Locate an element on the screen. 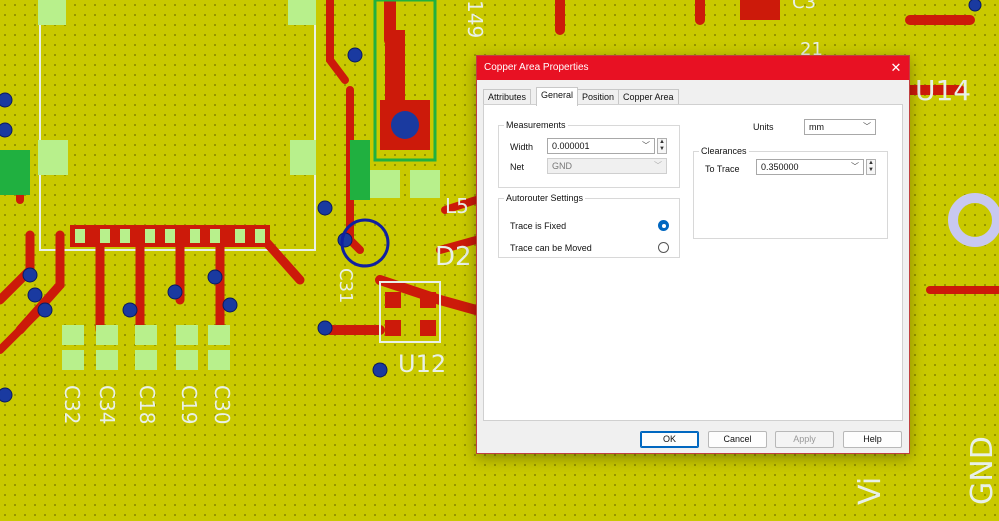 The height and width of the screenshot is (521, 999). smd-pads is located at coordinates (170, 236).